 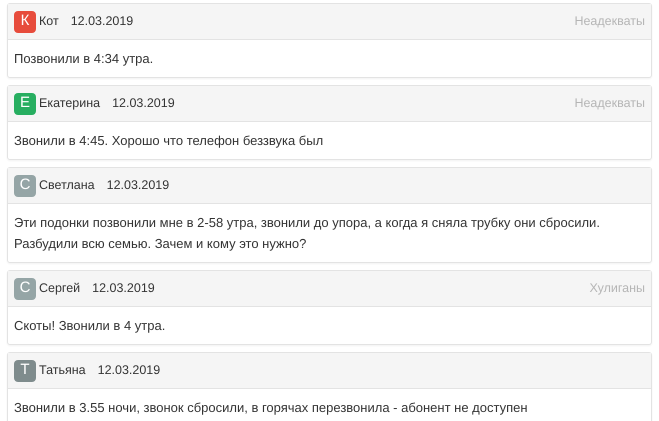 What do you see at coordinates (271, 408) in the screenshot?
I see `comment-text: Звонили в 3.55 ночи, звонок сбросили, в горячах перезвонила - абонент не доступен` at bounding box center [271, 408].